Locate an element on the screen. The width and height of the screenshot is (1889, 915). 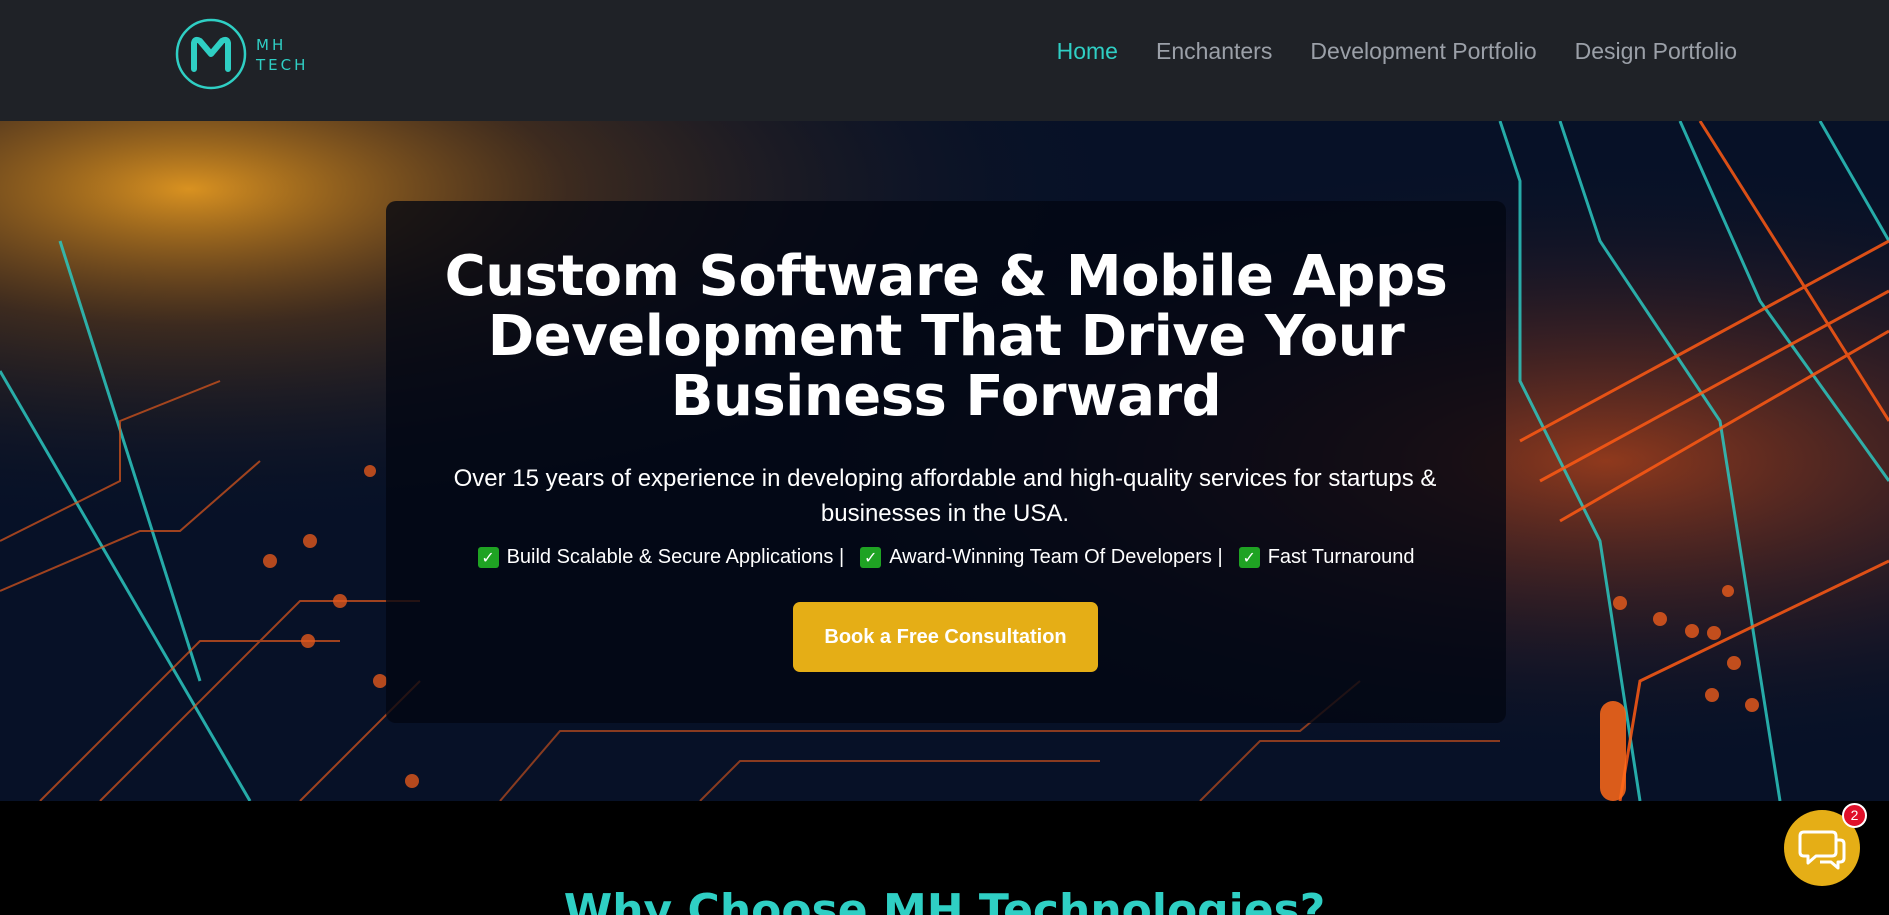
feature-item: ✓ Build Scalable & Secure Applications | is located at coordinates (661, 557).